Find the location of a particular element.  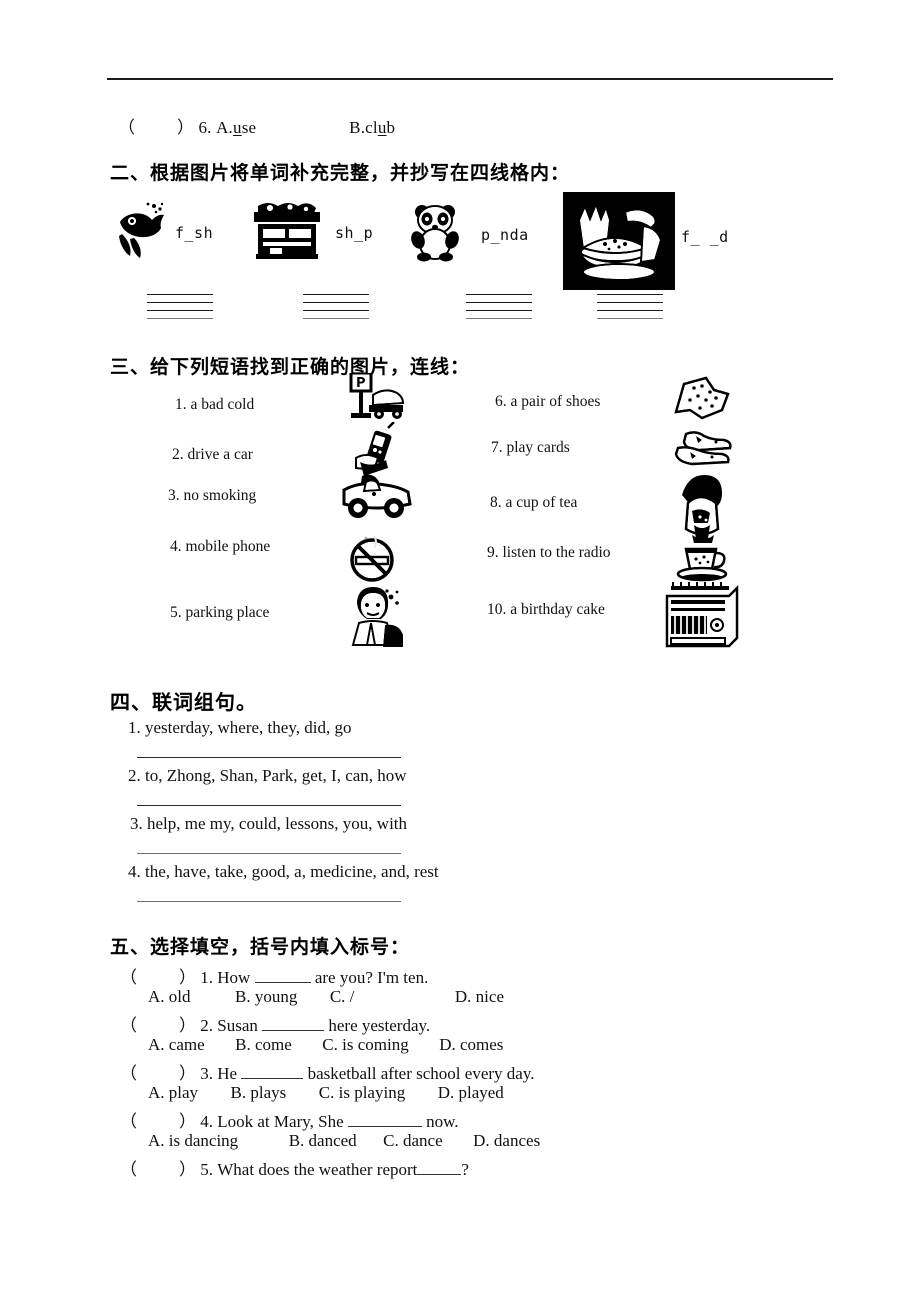

option-a-underlined: u is located at coordinates (237, 127).